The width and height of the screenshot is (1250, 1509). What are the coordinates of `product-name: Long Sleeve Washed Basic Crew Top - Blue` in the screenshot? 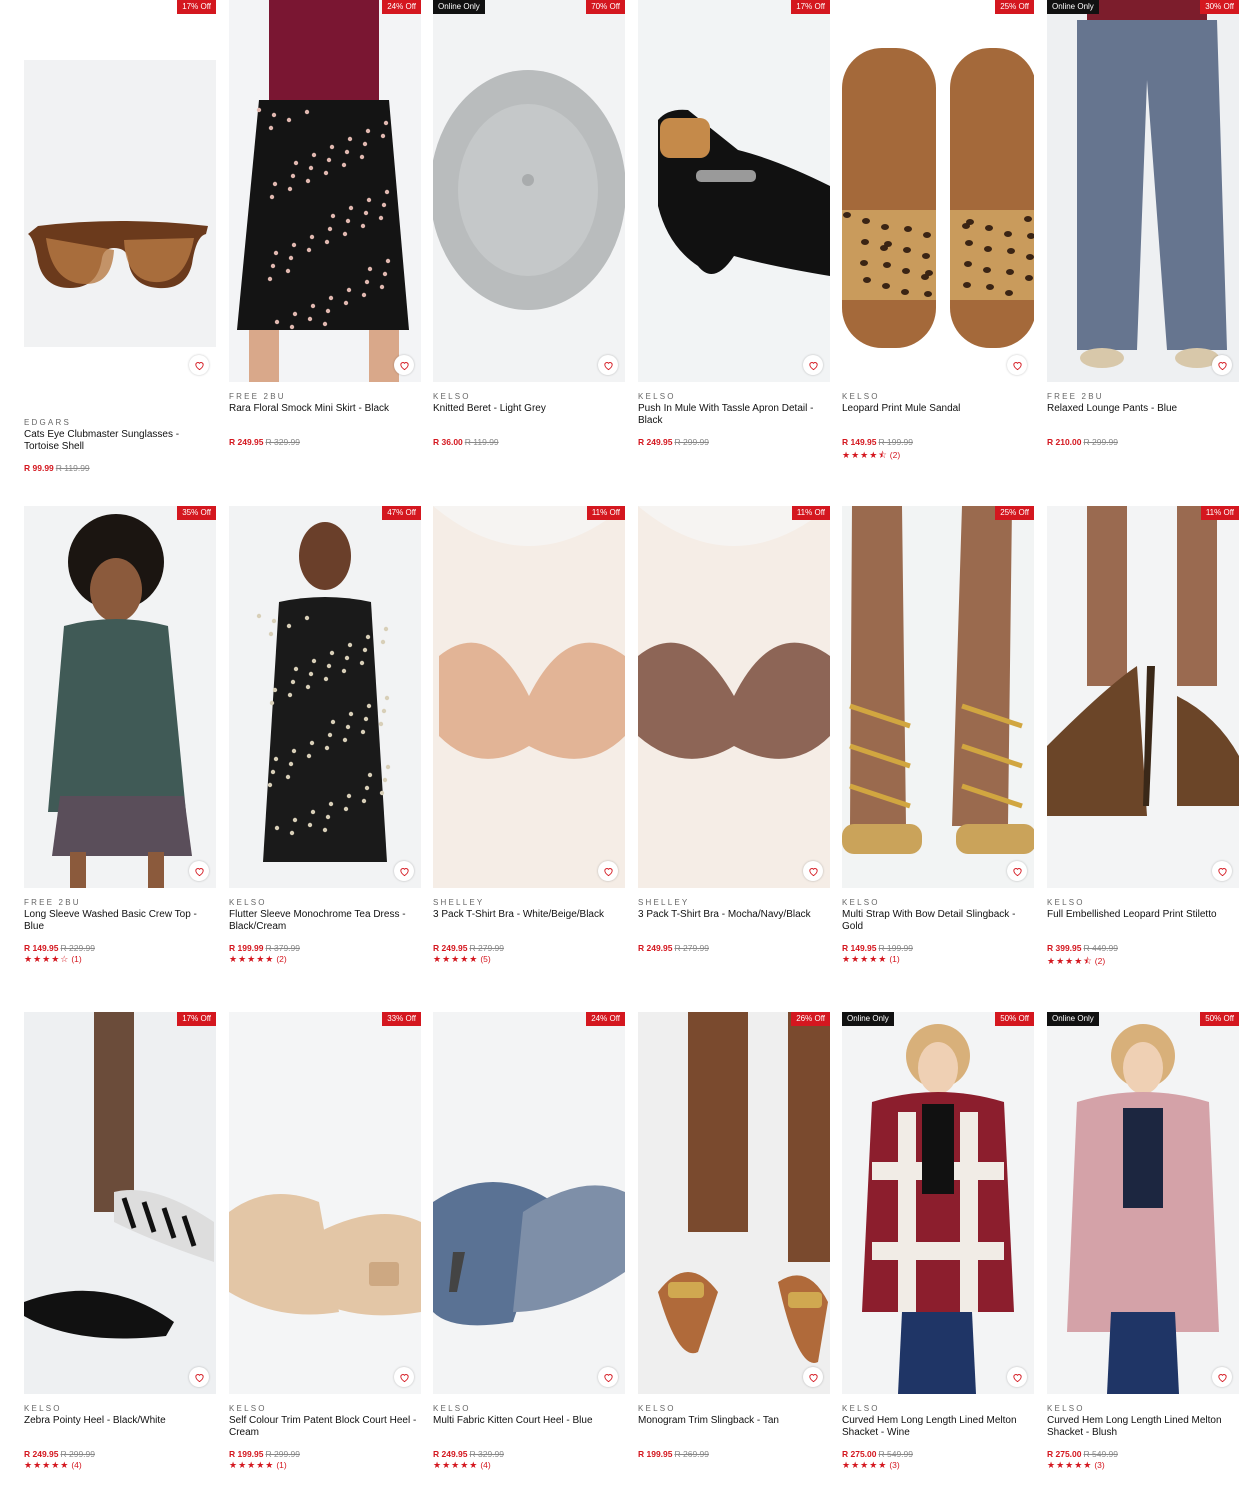 It's located at (120, 926).